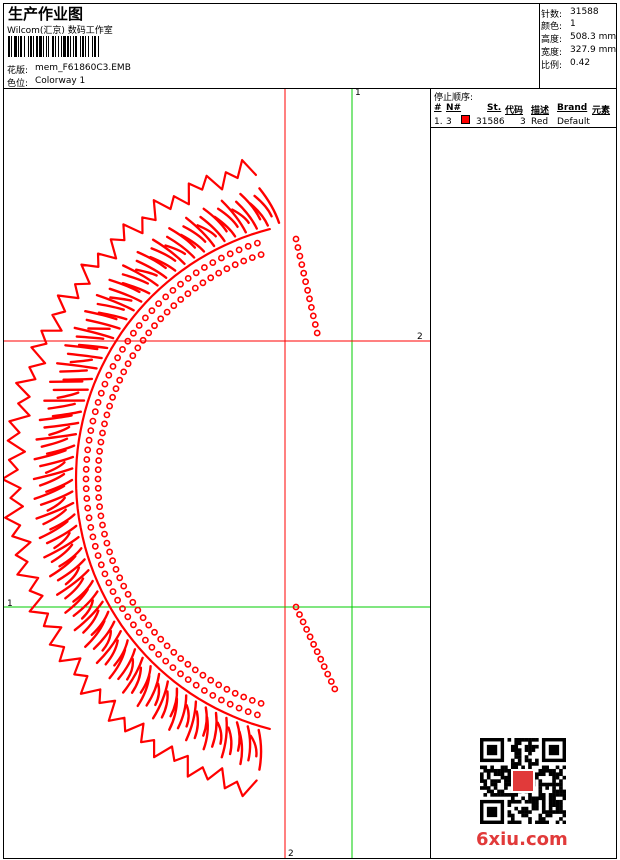 This screenshot has width=620, height=860. Describe the element at coordinates (438, 108) in the screenshot. I see `col-header-index: #` at that location.